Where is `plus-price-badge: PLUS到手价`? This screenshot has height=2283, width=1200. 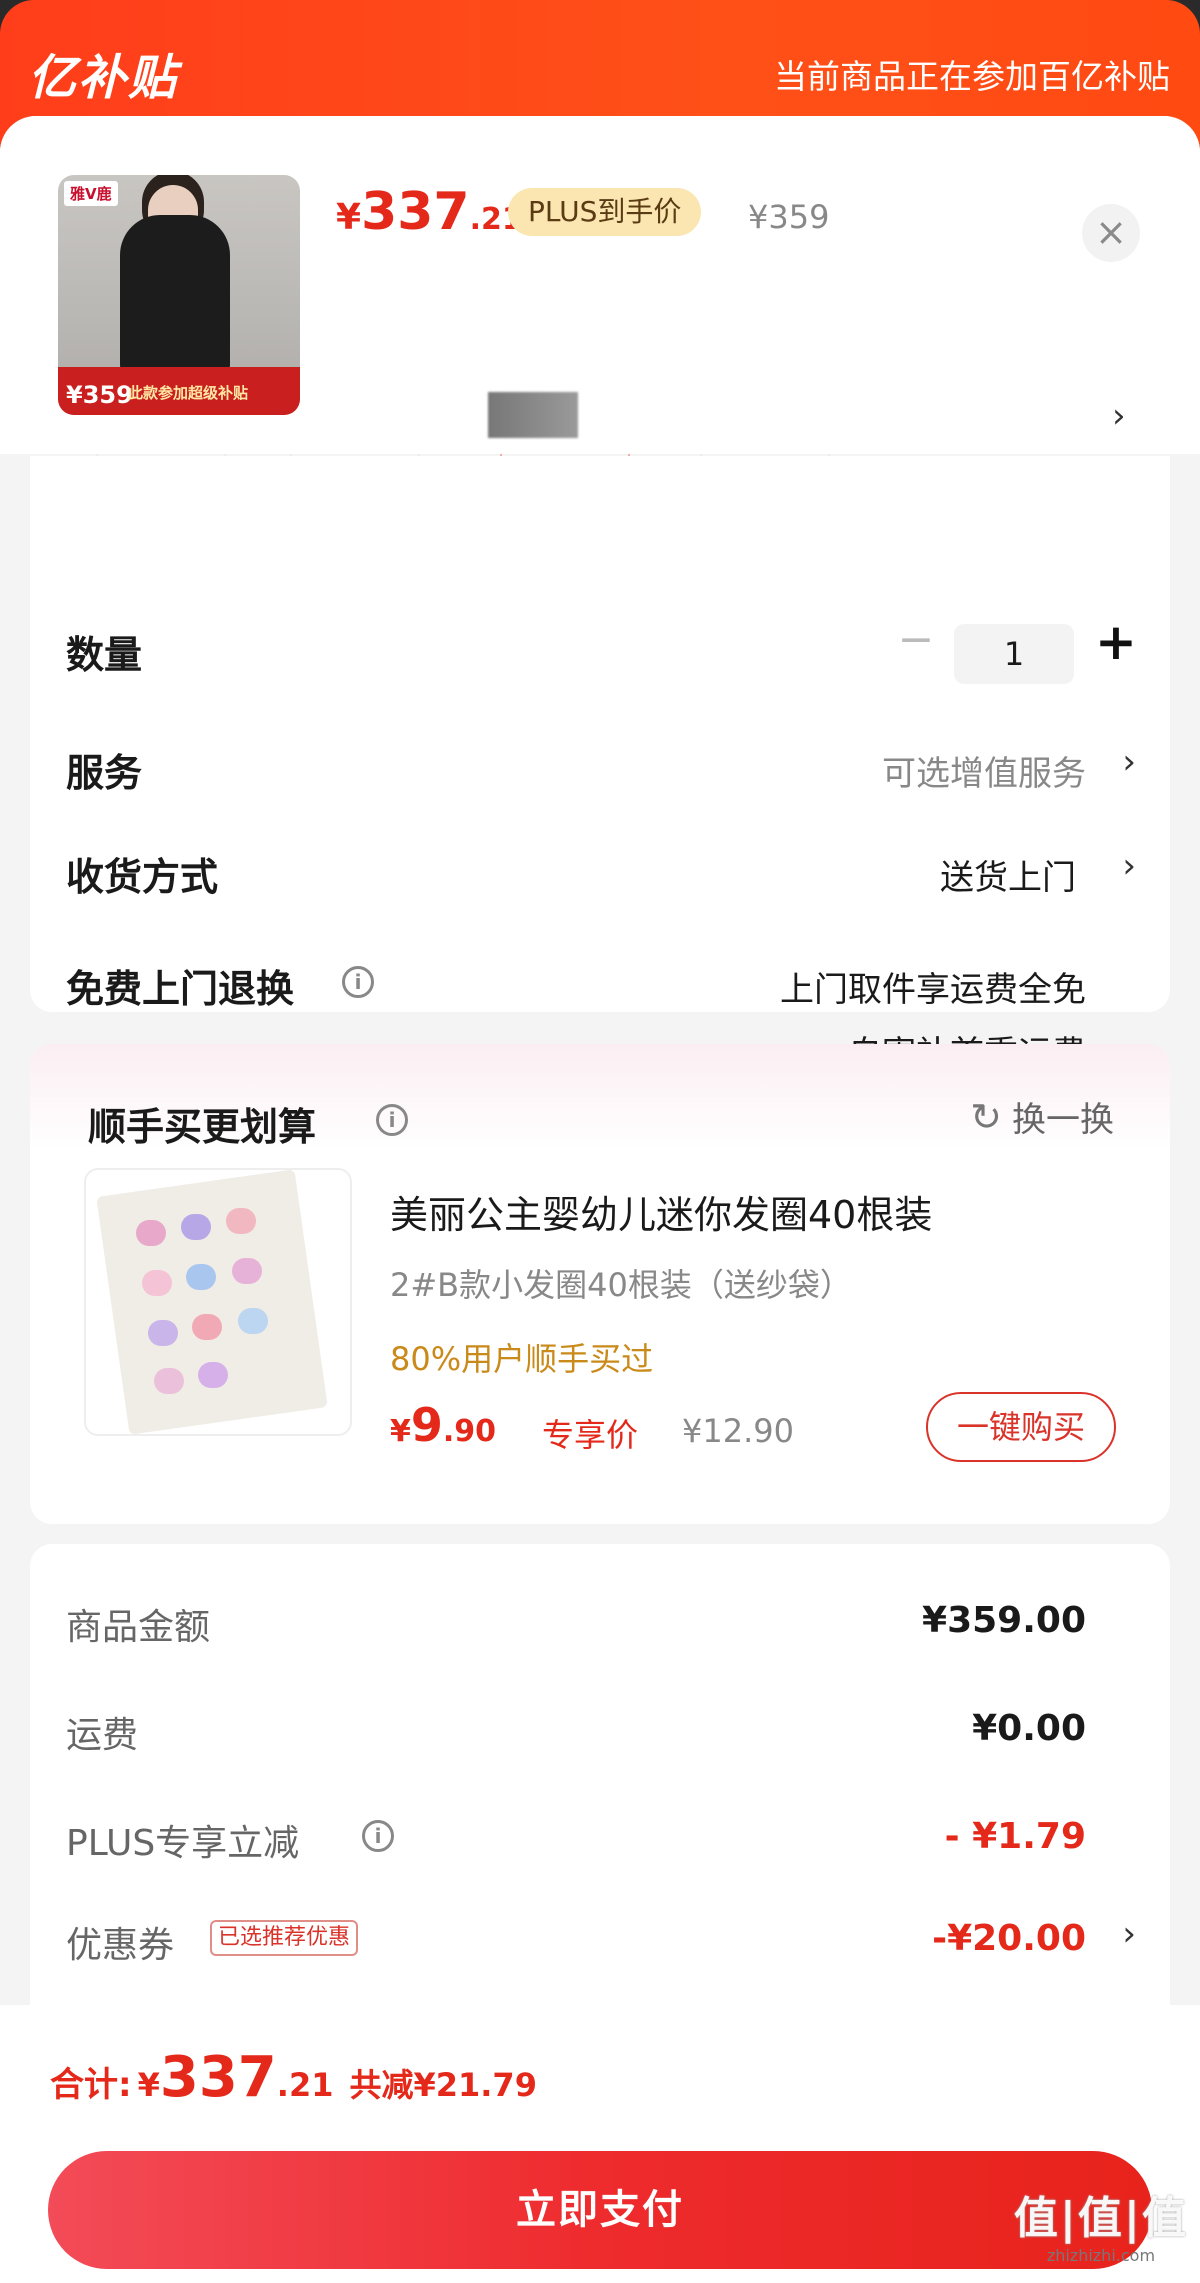
plus-price-badge: PLUS到手价 is located at coordinates (605, 212).